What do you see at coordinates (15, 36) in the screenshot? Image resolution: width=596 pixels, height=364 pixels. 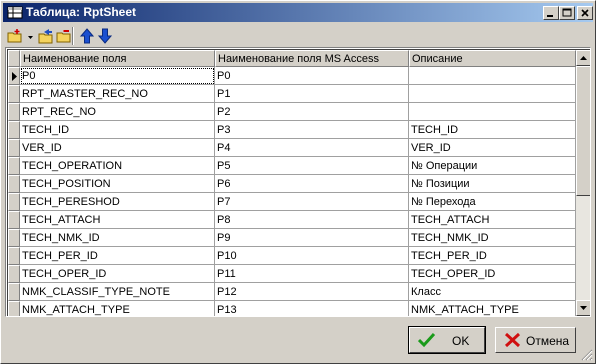 I see `add-field-button` at bounding box center [15, 36].